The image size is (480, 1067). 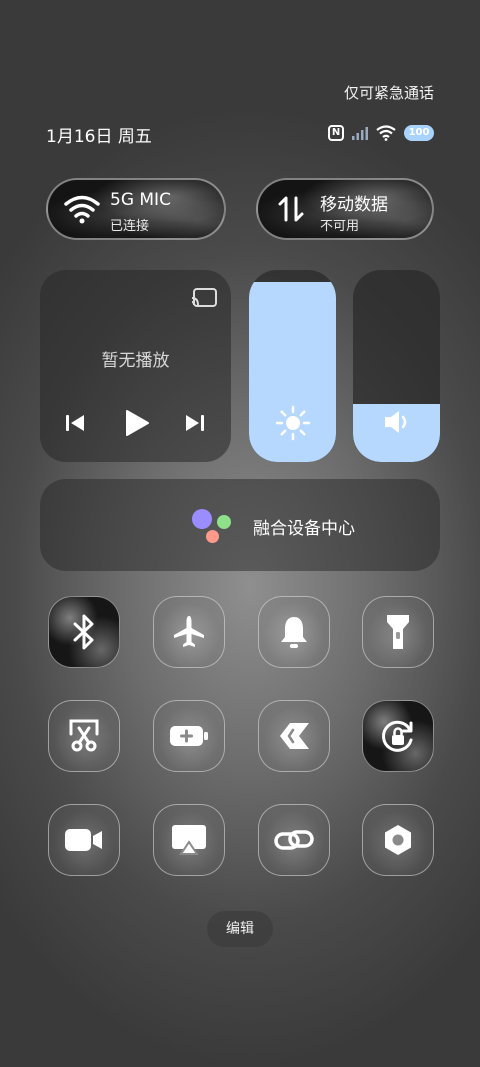 What do you see at coordinates (388, 93) in the screenshot?
I see `emergency-call-text: 仅可紧急通话` at bounding box center [388, 93].